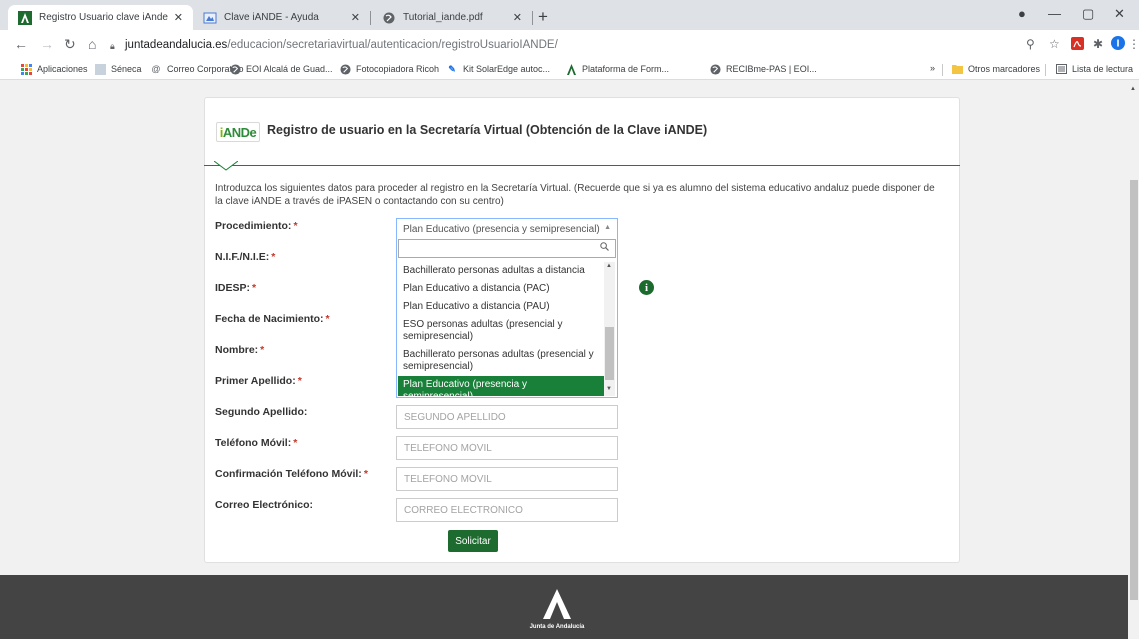 The height and width of the screenshot is (639, 1139). Describe the element at coordinates (501, 307) in the screenshot. I see `dropdown-option: Plan Educativo a distancia (PAU)` at that location.